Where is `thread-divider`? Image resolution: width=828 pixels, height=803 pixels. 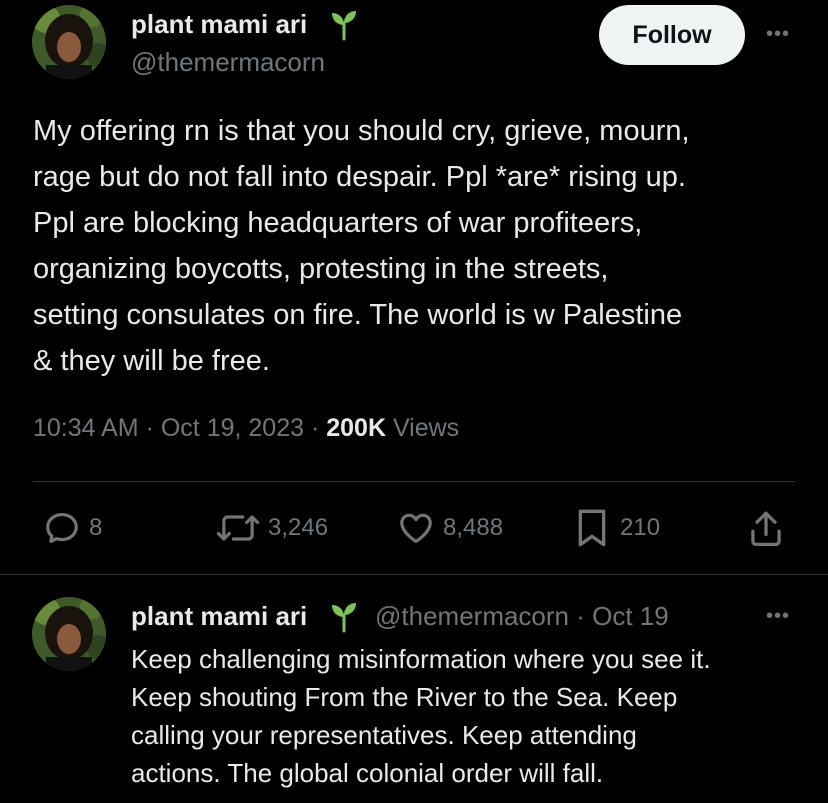 thread-divider is located at coordinates (414, 574).